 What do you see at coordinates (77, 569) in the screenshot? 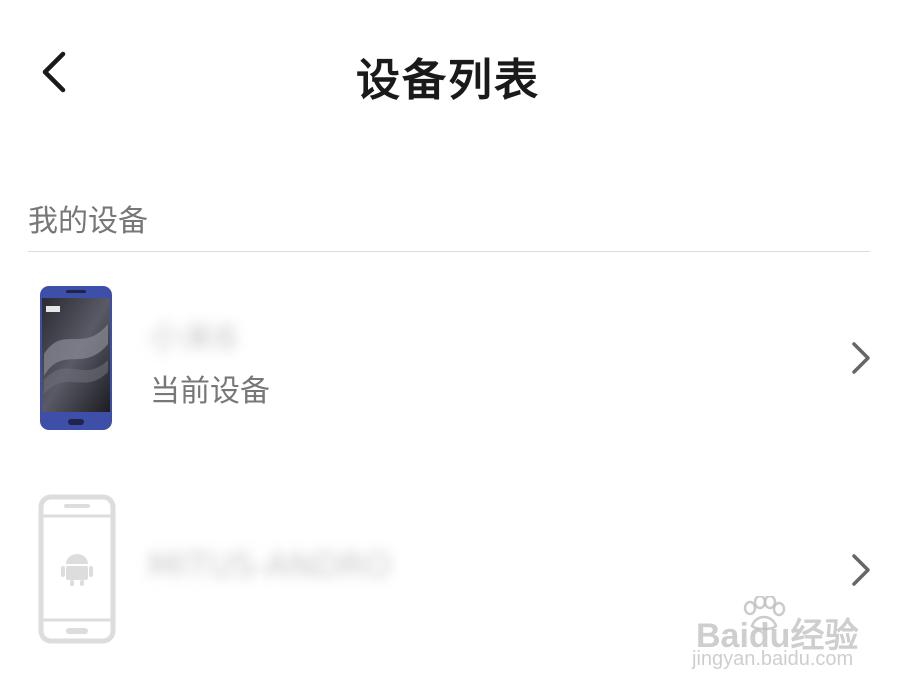
I see `android-phone-placeholder-icon` at bounding box center [77, 569].